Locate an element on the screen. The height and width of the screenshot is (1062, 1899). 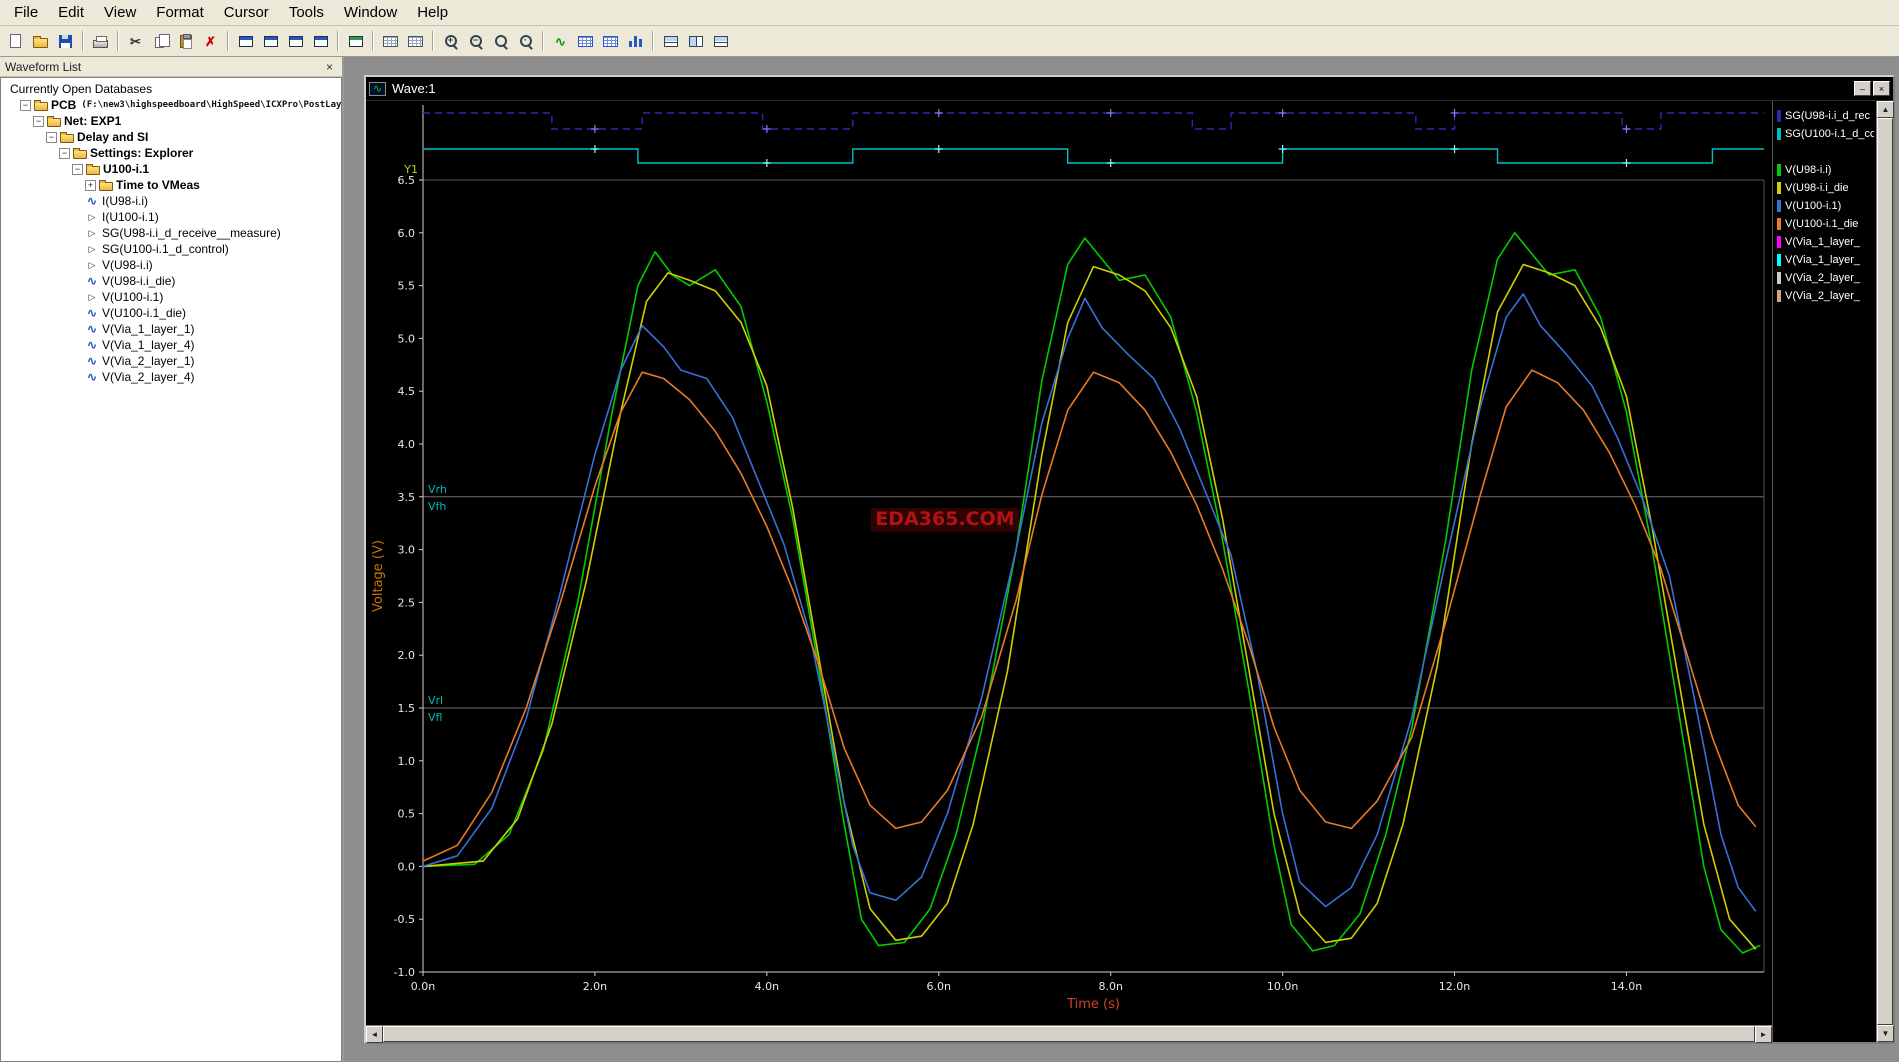
legend-label: V(Via_1_layer_ is located at coordinates (1823, 260).